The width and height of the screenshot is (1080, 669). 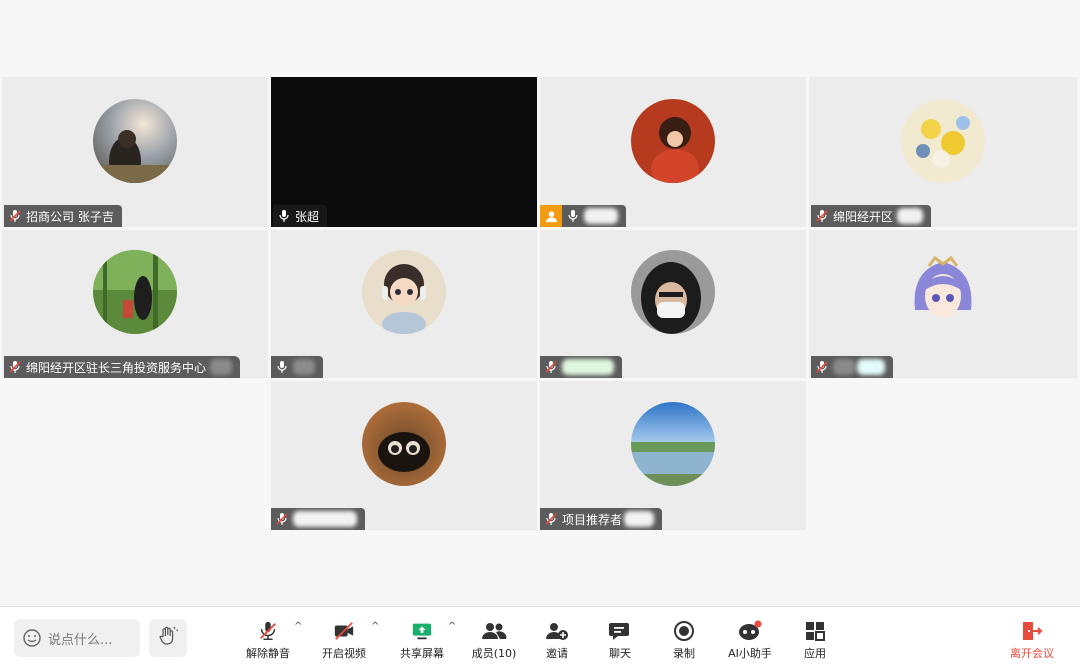 I want to click on participant-nameplate: 绵阳经开区驻长三角投资服务中心, so click(x=122, y=367).